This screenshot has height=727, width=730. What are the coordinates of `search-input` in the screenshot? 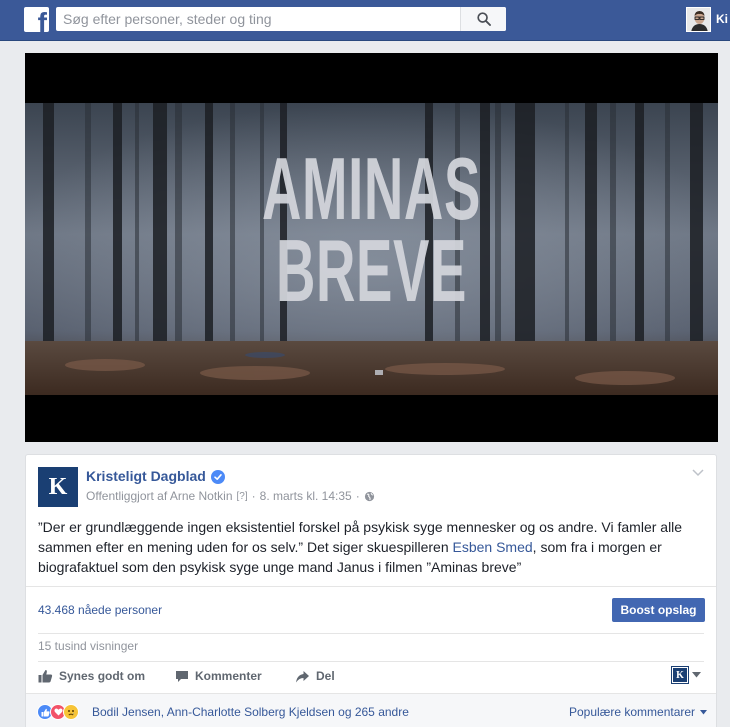 It's located at (258, 19).